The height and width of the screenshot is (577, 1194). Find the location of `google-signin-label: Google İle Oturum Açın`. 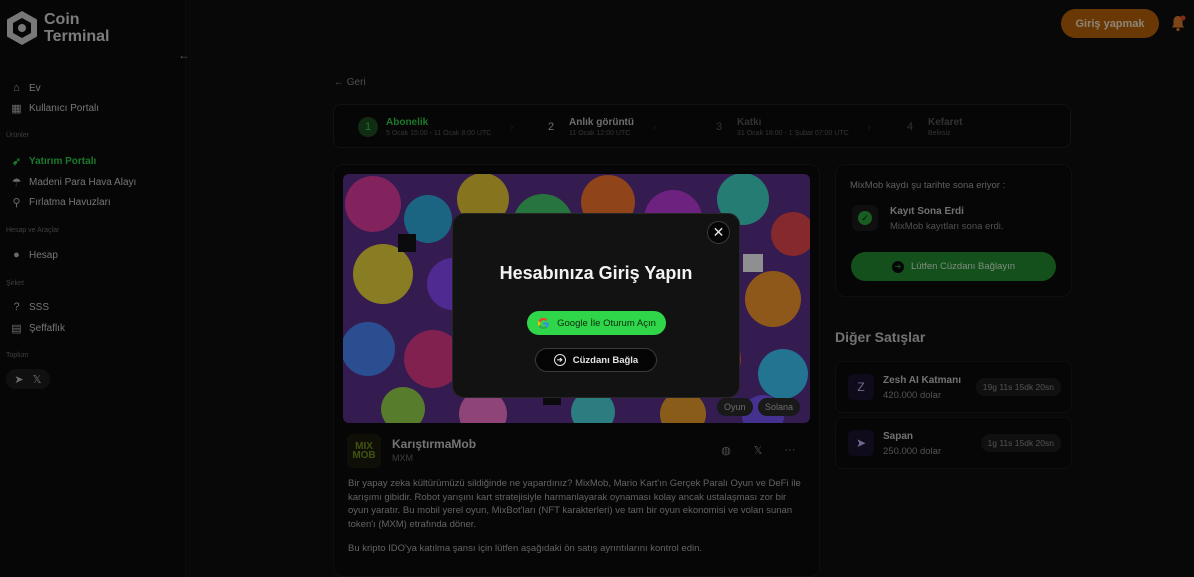

google-signin-label: Google İle Oturum Açın is located at coordinates (606, 323).